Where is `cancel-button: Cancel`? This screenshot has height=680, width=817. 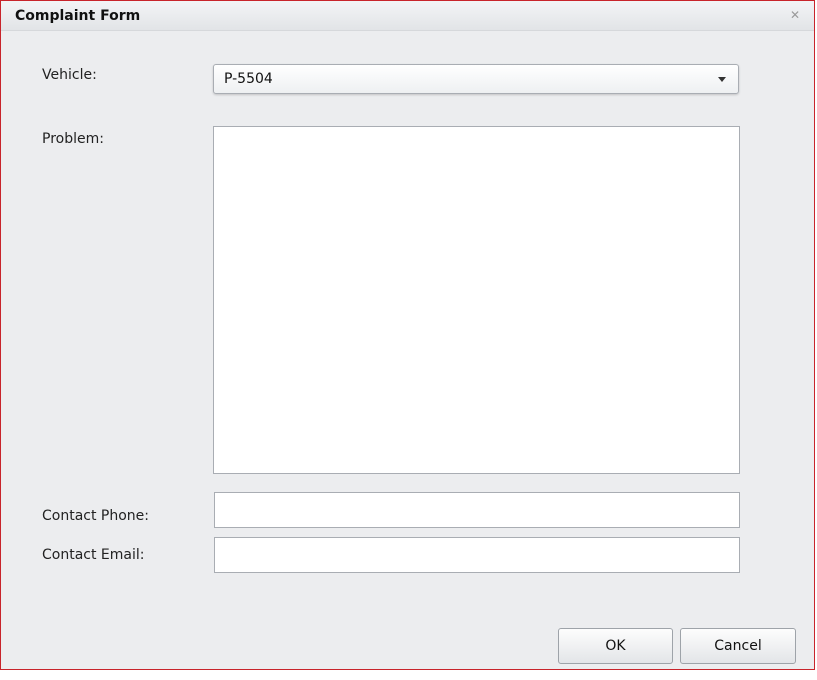 cancel-button: Cancel is located at coordinates (738, 646).